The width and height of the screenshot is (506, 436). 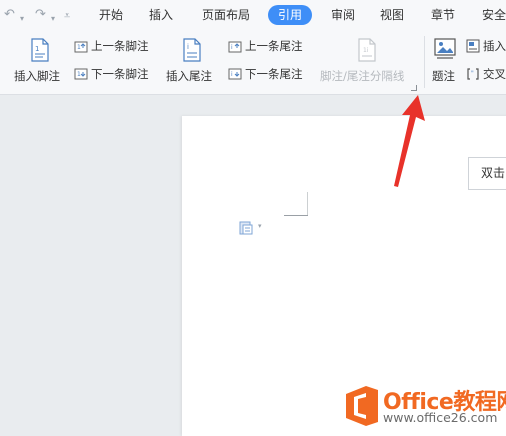 I want to click on paste-options-icon, so click(x=246, y=228).